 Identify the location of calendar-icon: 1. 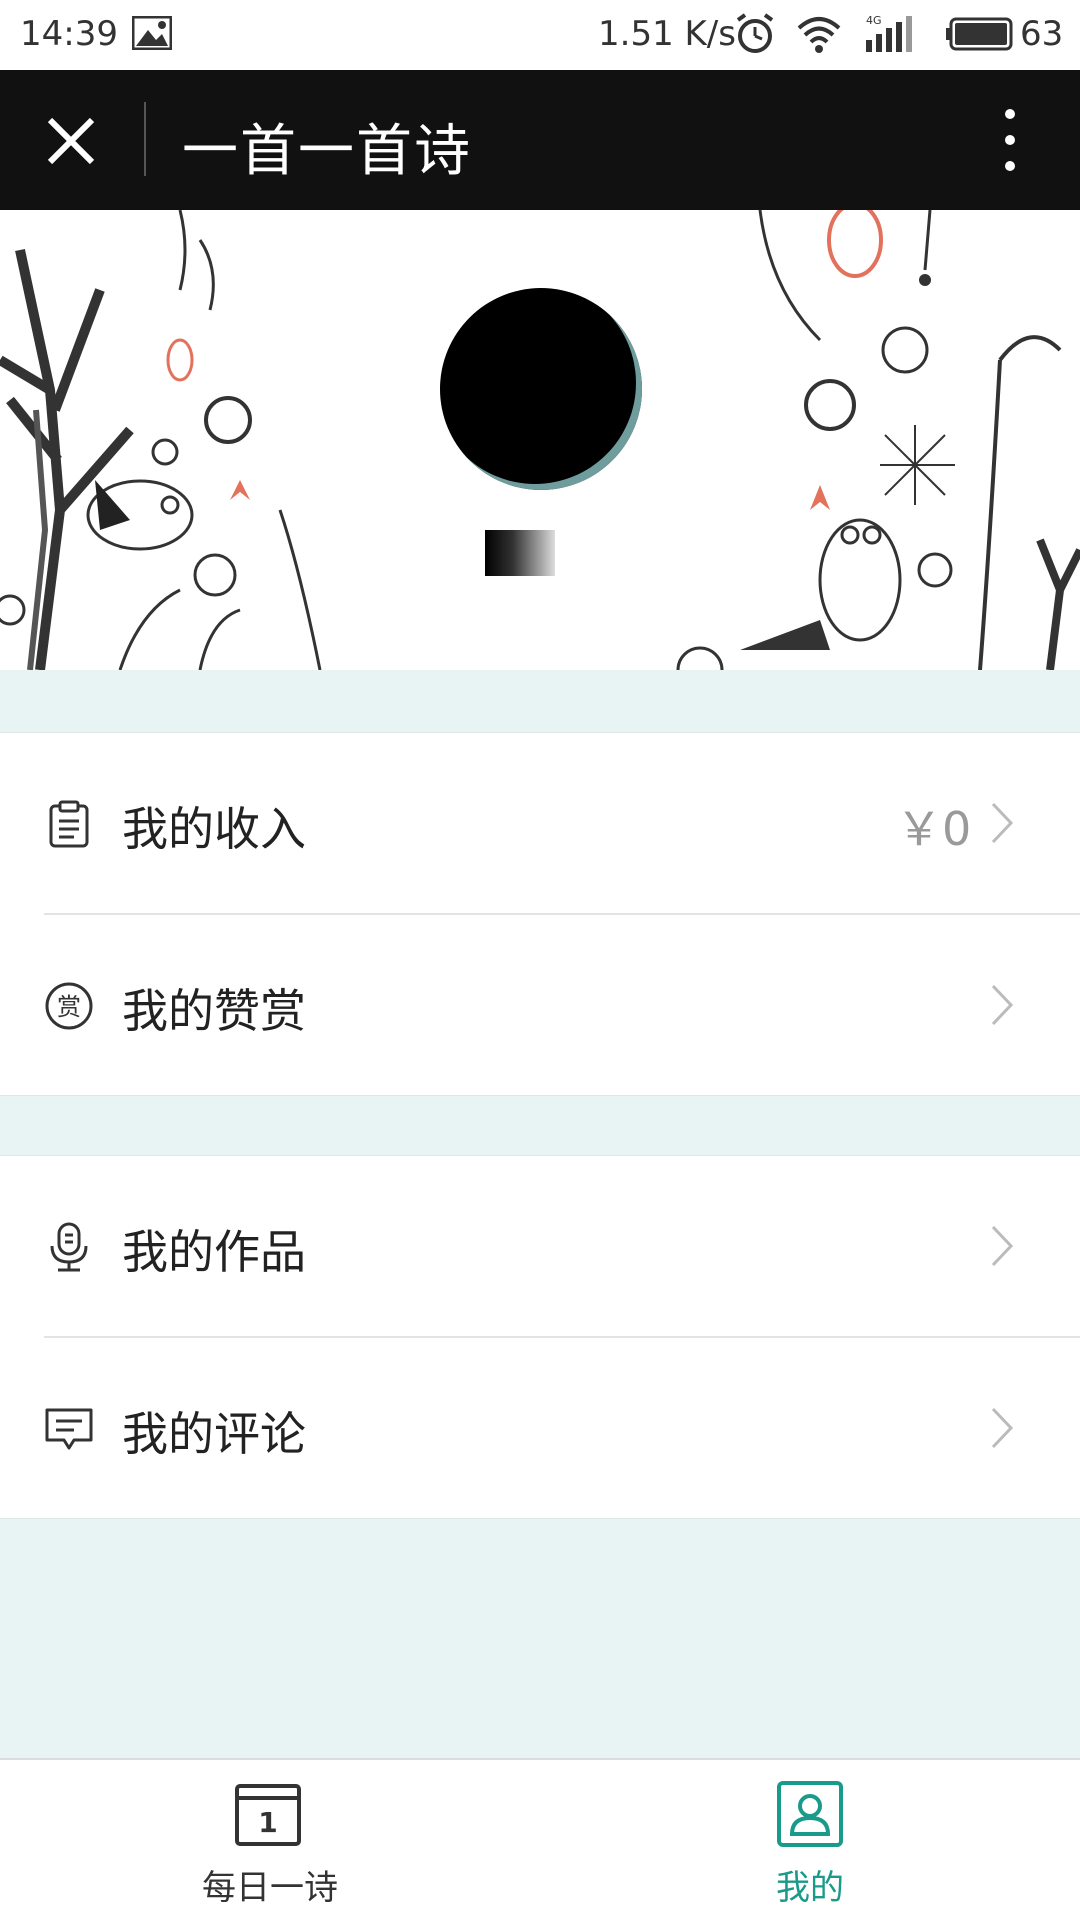
(268, 1814).